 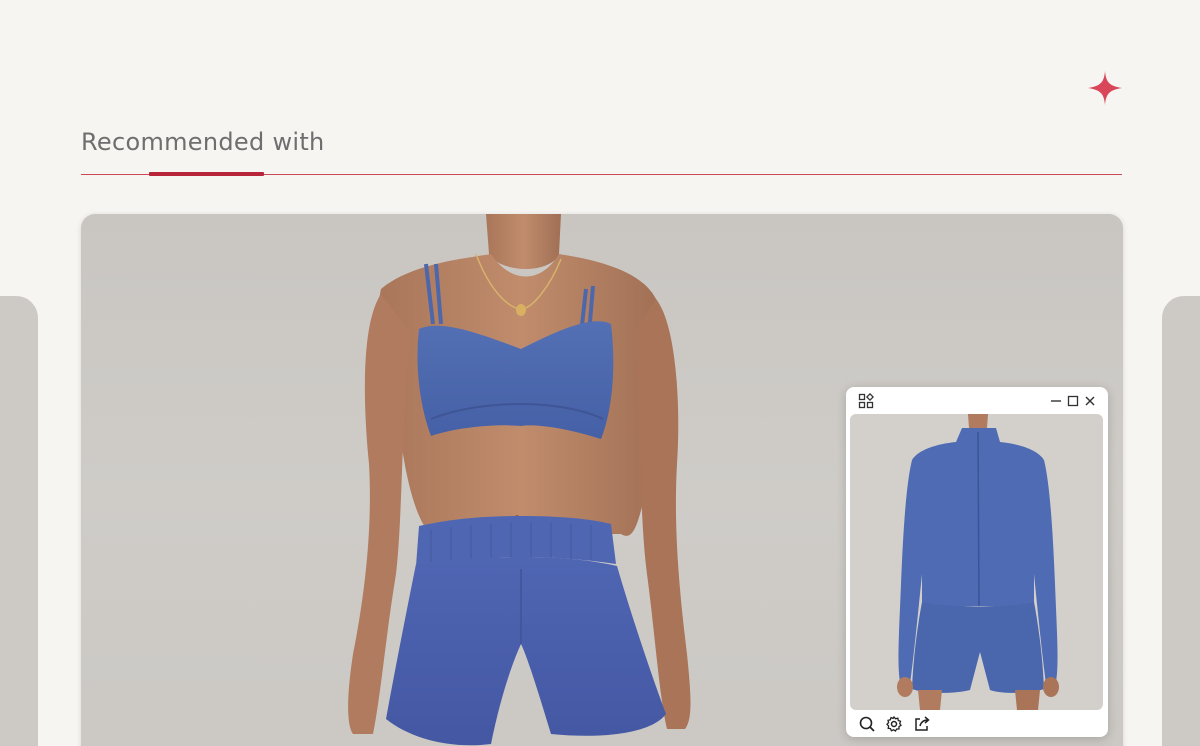 What do you see at coordinates (866, 401) in the screenshot?
I see `apps-grid-icon` at bounding box center [866, 401].